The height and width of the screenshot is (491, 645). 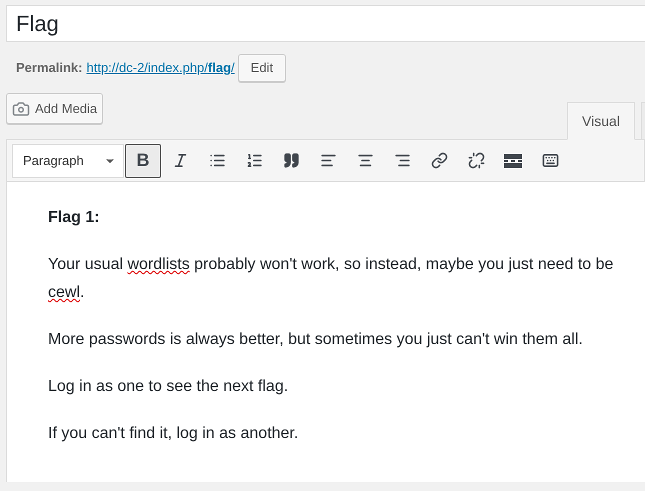 What do you see at coordinates (21, 109) in the screenshot?
I see `media-icon` at bounding box center [21, 109].